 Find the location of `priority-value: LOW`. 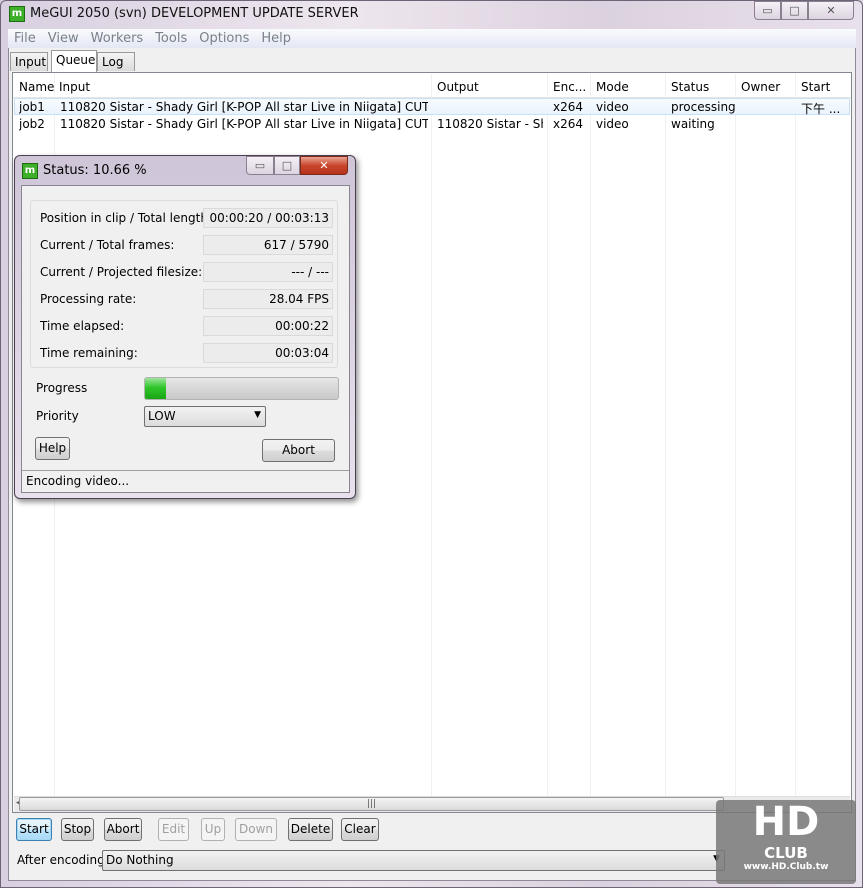

priority-value: LOW is located at coordinates (162, 416).